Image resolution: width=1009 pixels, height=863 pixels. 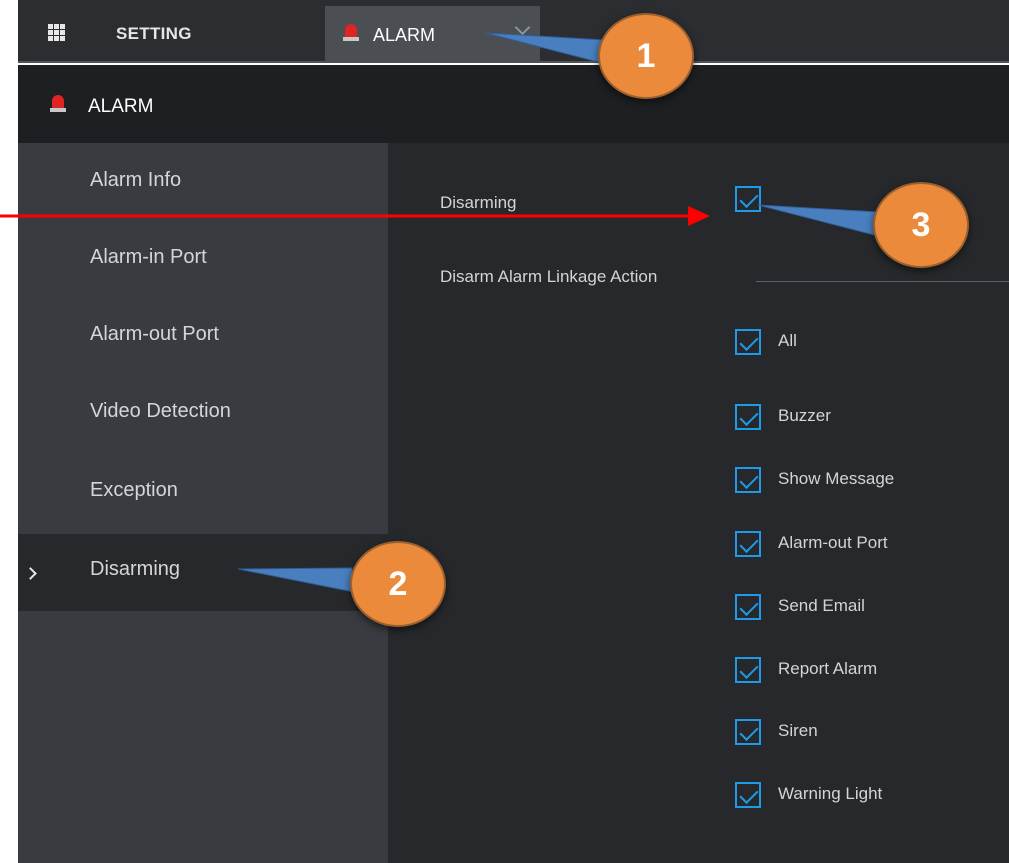 What do you see at coordinates (136, 180) in the screenshot?
I see `sidebar-item-label: Alarm Info` at bounding box center [136, 180].